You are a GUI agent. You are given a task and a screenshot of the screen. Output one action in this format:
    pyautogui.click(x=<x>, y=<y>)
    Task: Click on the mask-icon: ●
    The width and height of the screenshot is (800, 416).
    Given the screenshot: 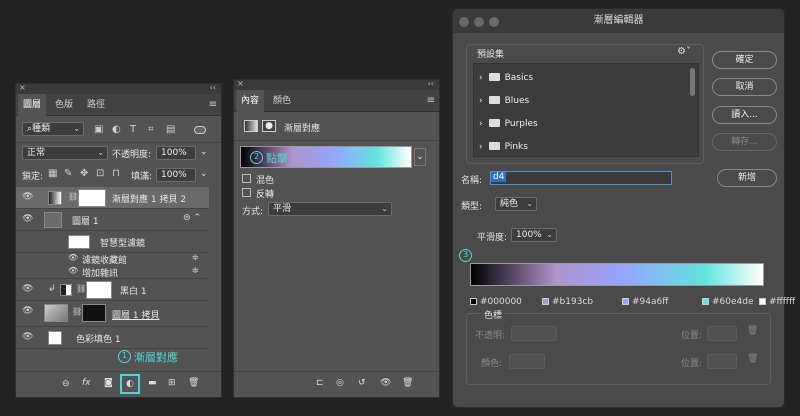 What is the action you would take?
    pyautogui.click(x=269, y=126)
    